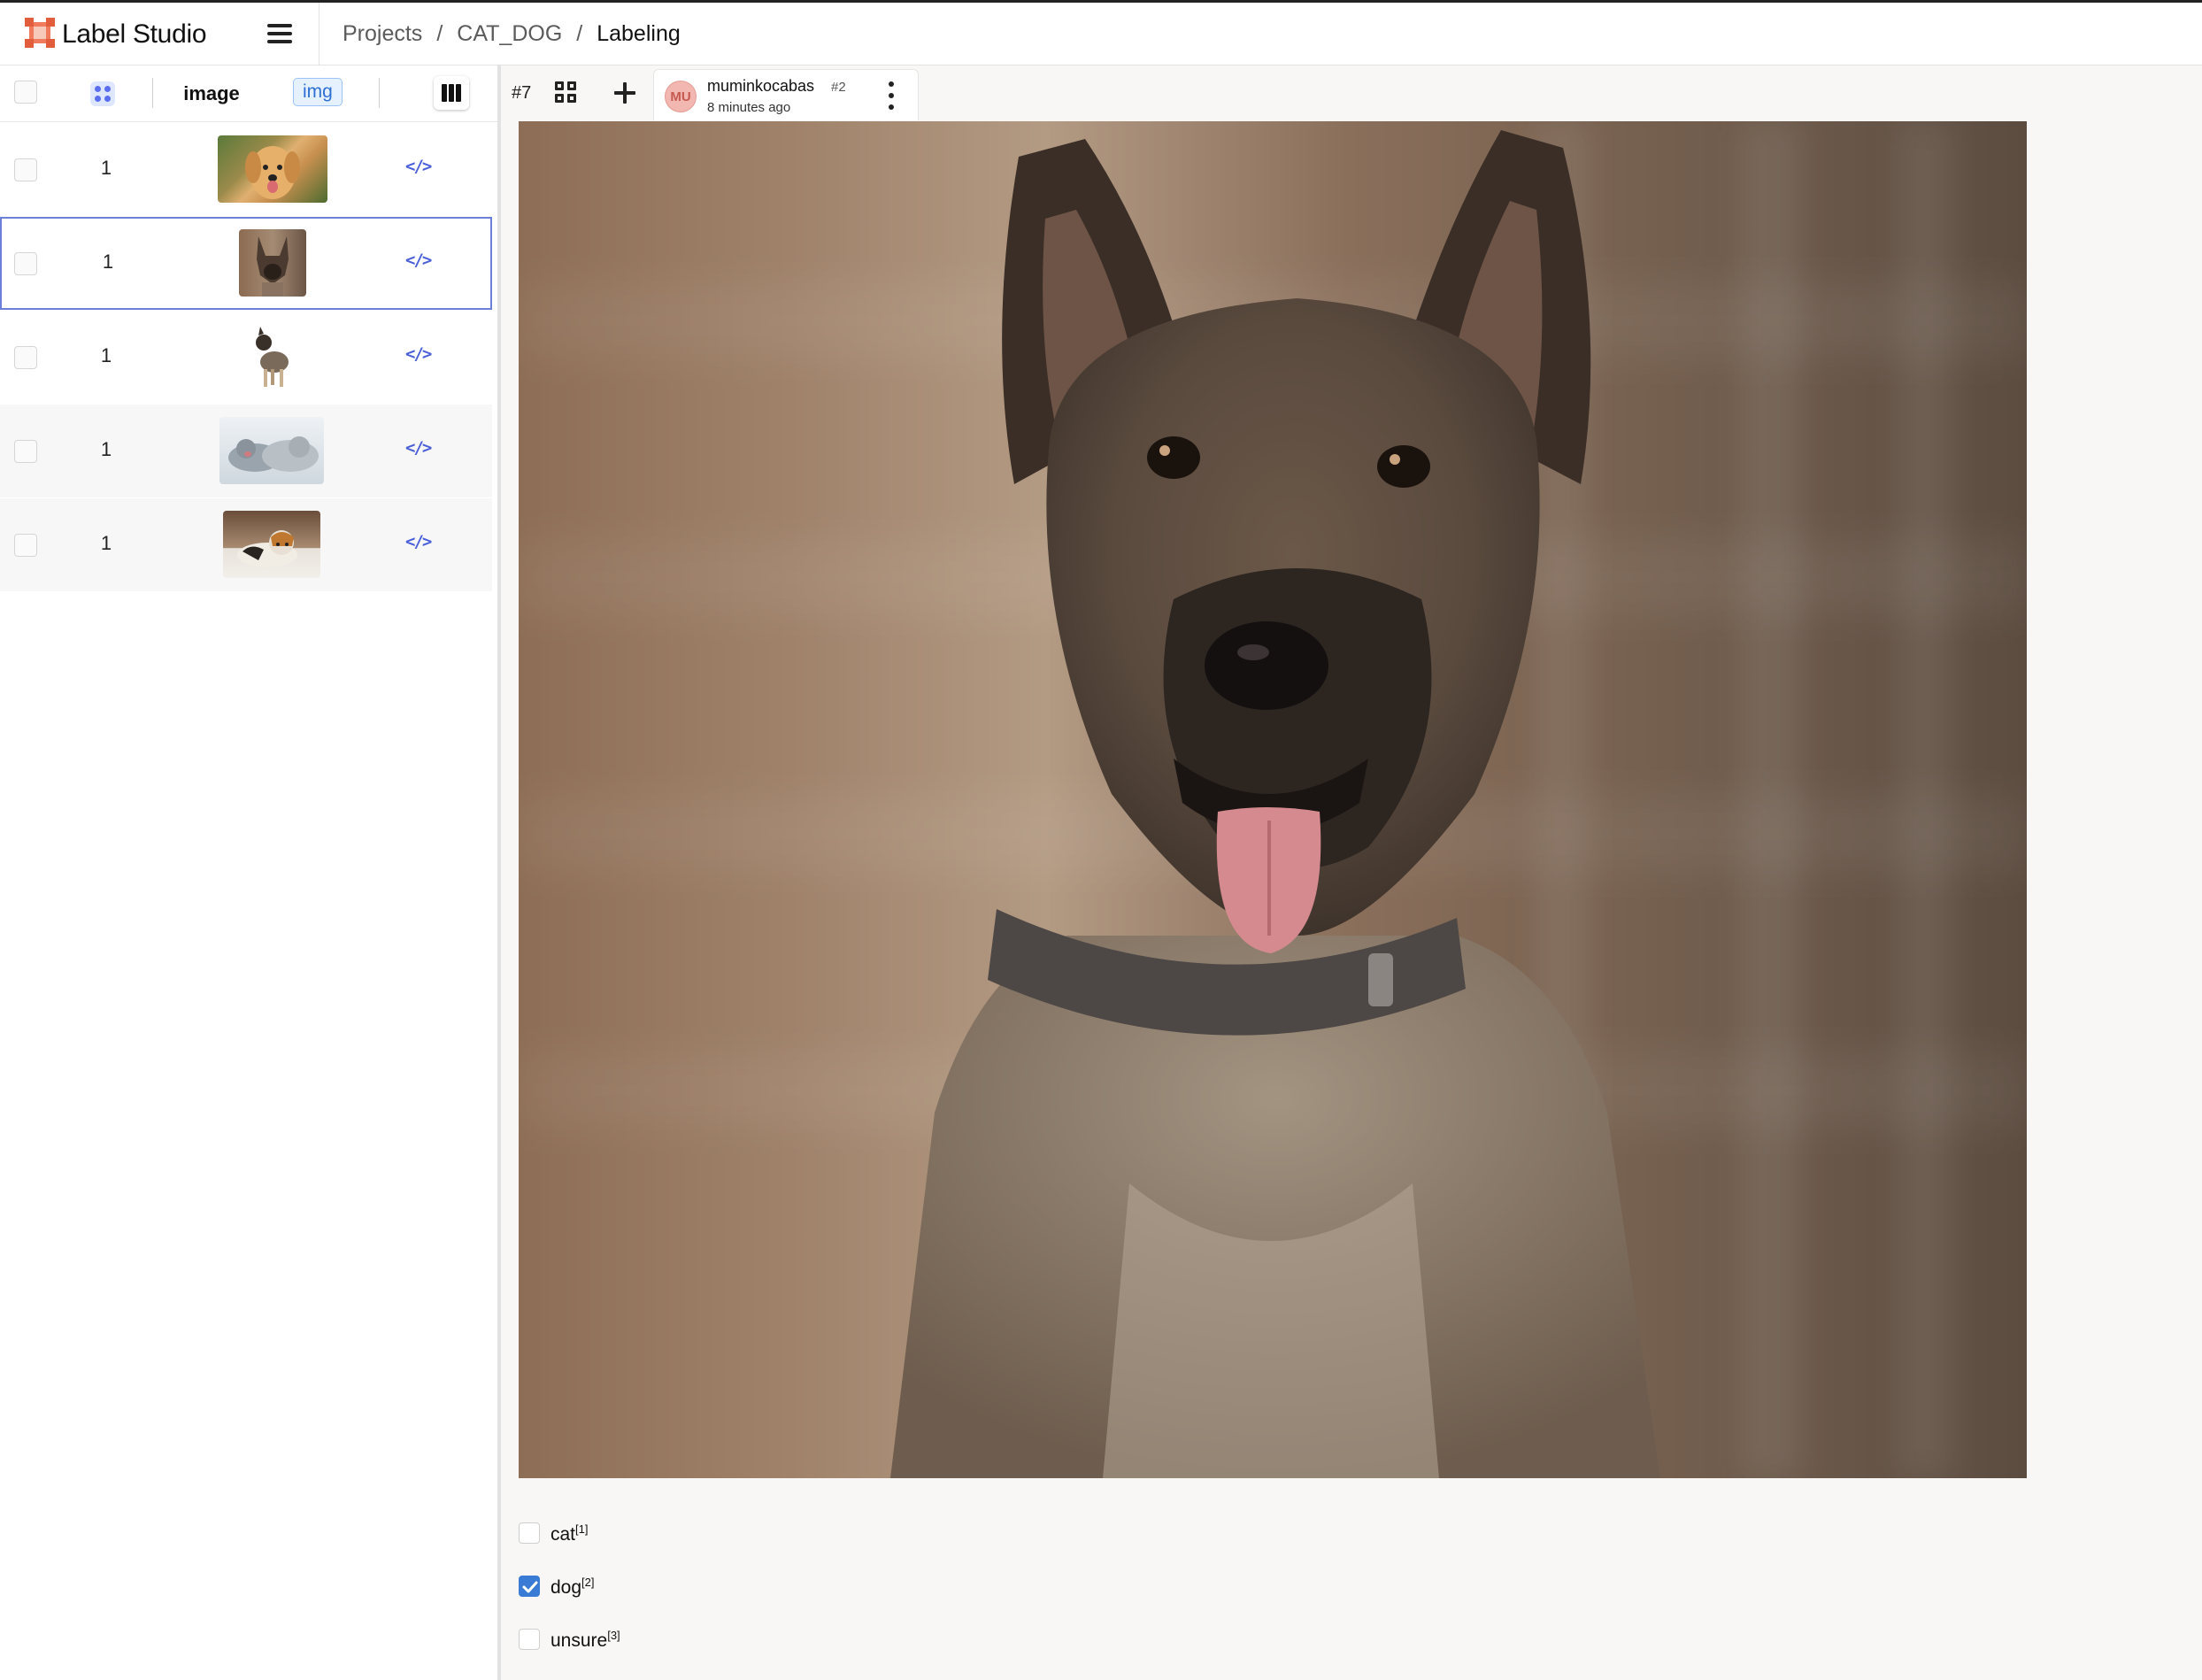 The width and height of the screenshot is (2202, 1680). I want to click on top-bar: Label Studio Projects / CAT_DOG / Labeling, so click(1101, 34).